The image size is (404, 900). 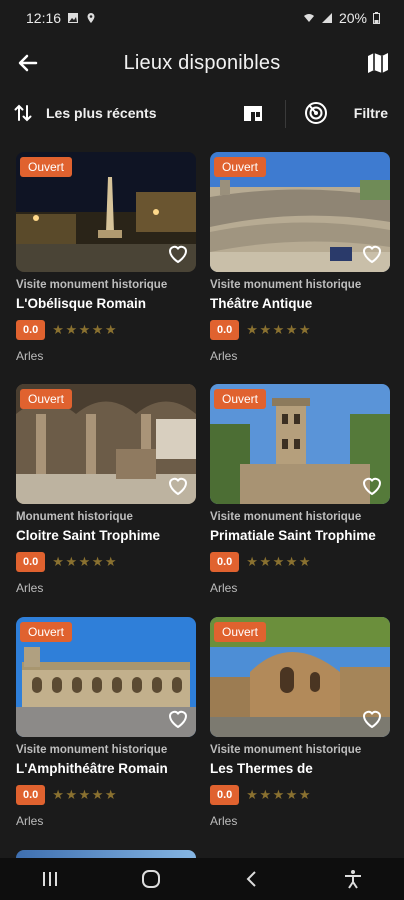 What do you see at coordinates (50, 879) in the screenshot?
I see `recent-apps-icon` at bounding box center [50, 879].